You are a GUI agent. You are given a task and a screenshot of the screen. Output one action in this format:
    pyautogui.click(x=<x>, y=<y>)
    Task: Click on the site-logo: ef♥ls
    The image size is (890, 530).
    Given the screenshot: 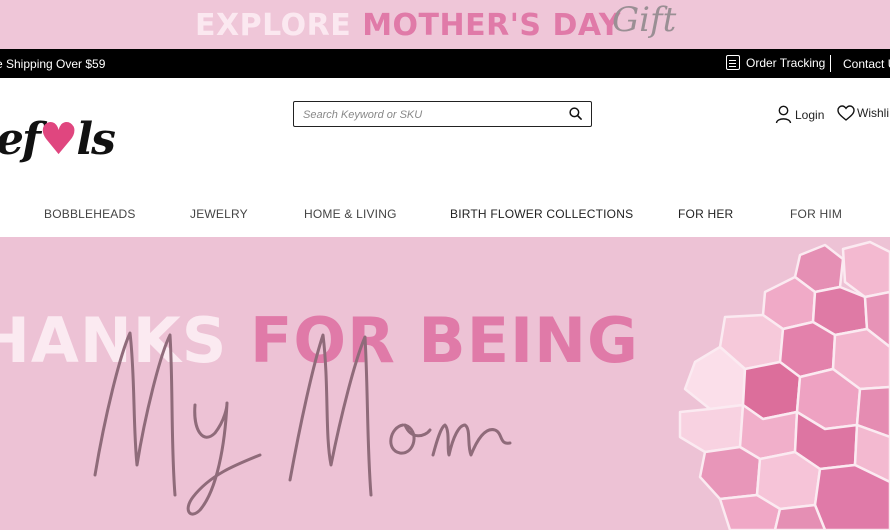 What is the action you would take?
    pyautogui.click(x=58, y=139)
    